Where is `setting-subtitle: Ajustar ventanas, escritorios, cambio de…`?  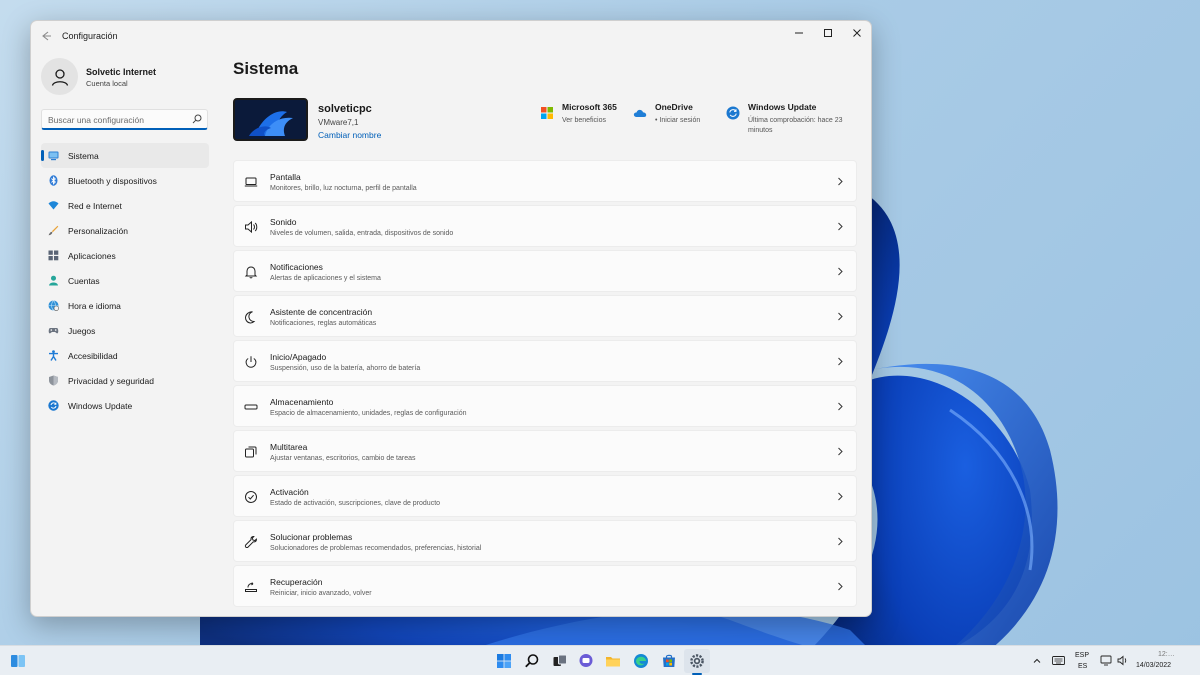
setting-subtitle: Ajustar ventanas, escritorios, cambio de… is located at coordinates (343, 458).